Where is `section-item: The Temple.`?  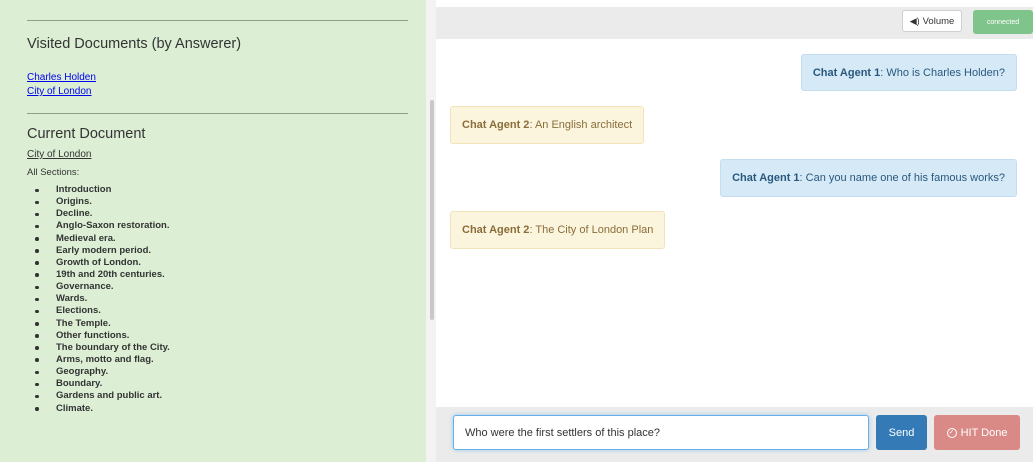 section-item: The Temple. is located at coordinates (102, 324).